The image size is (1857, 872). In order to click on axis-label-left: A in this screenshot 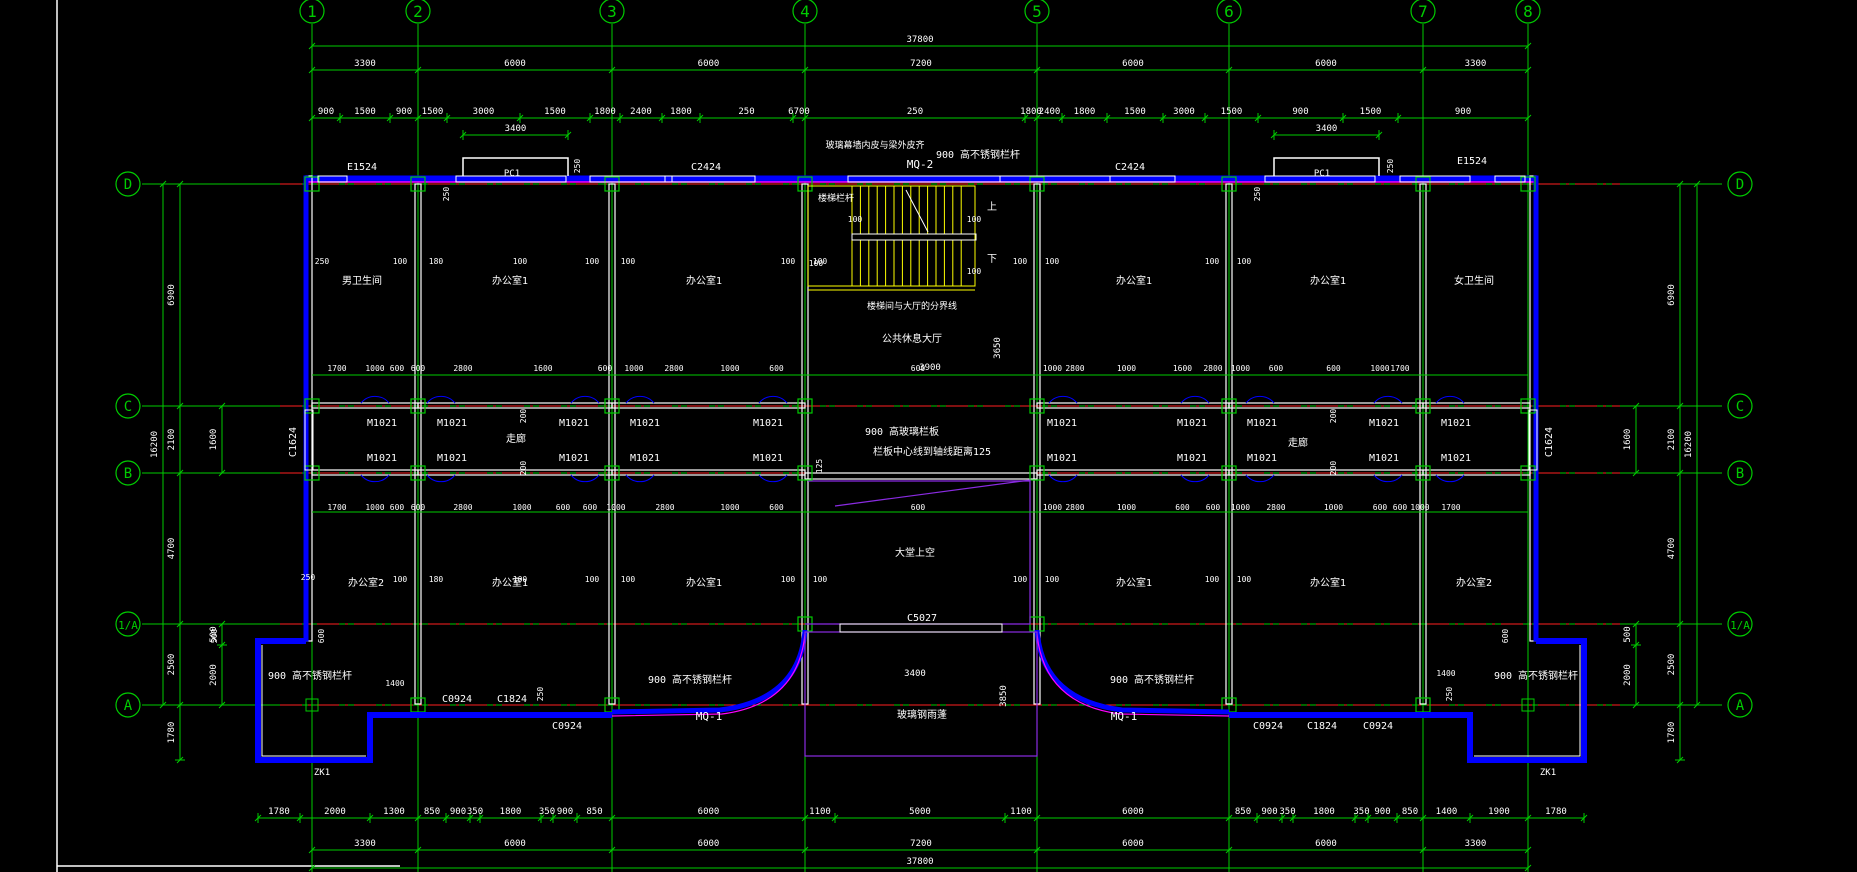, I will do `click(128, 706)`.